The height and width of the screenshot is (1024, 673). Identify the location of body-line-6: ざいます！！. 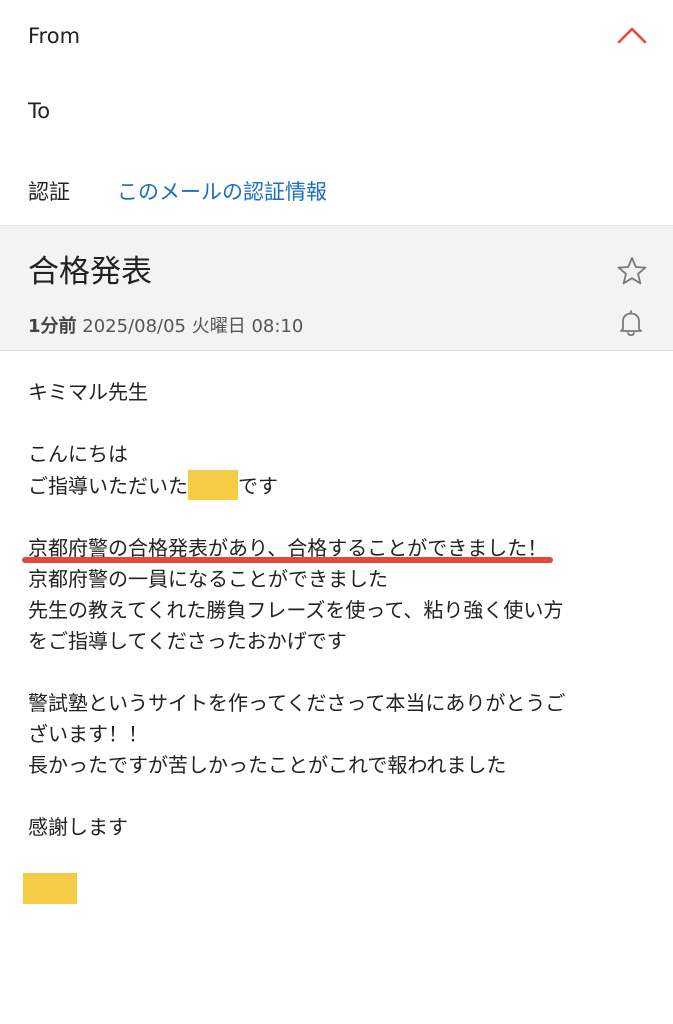
(88, 734).